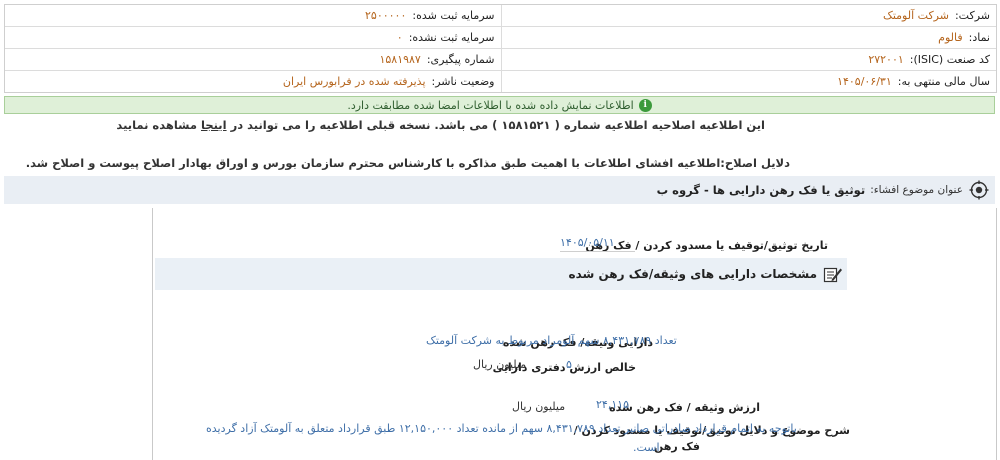  What do you see at coordinates (950, 37) in the screenshot?
I see `symbol-value: فالوم` at bounding box center [950, 37].